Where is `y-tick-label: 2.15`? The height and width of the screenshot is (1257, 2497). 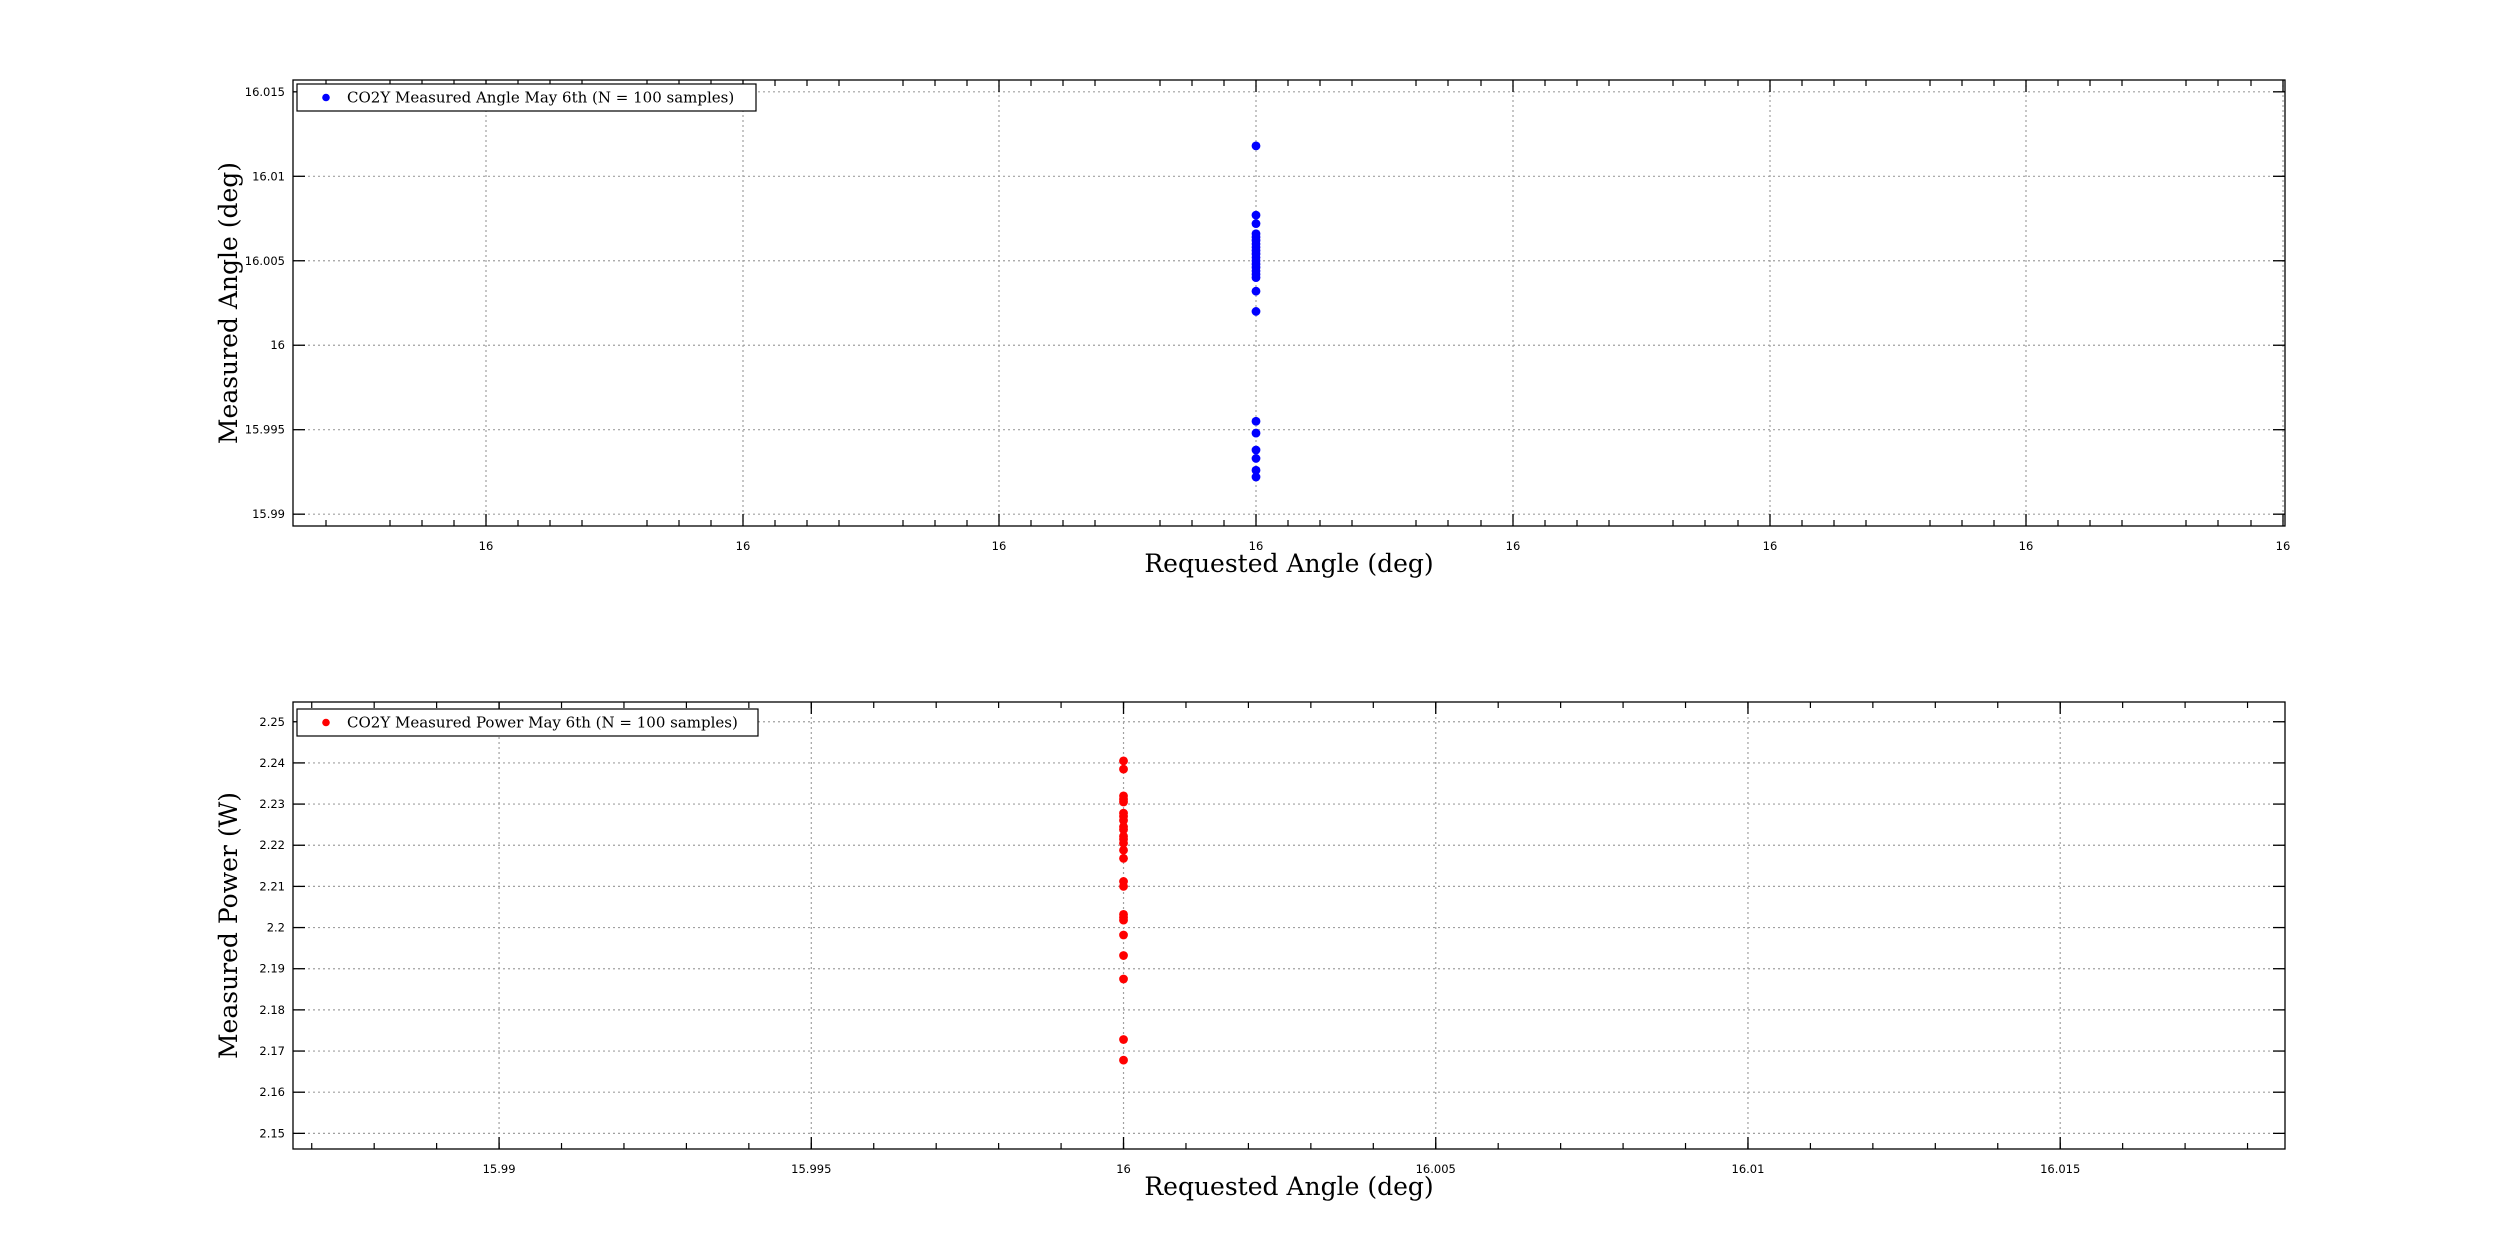
y-tick-label: 2.15 is located at coordinates (272, 1133).